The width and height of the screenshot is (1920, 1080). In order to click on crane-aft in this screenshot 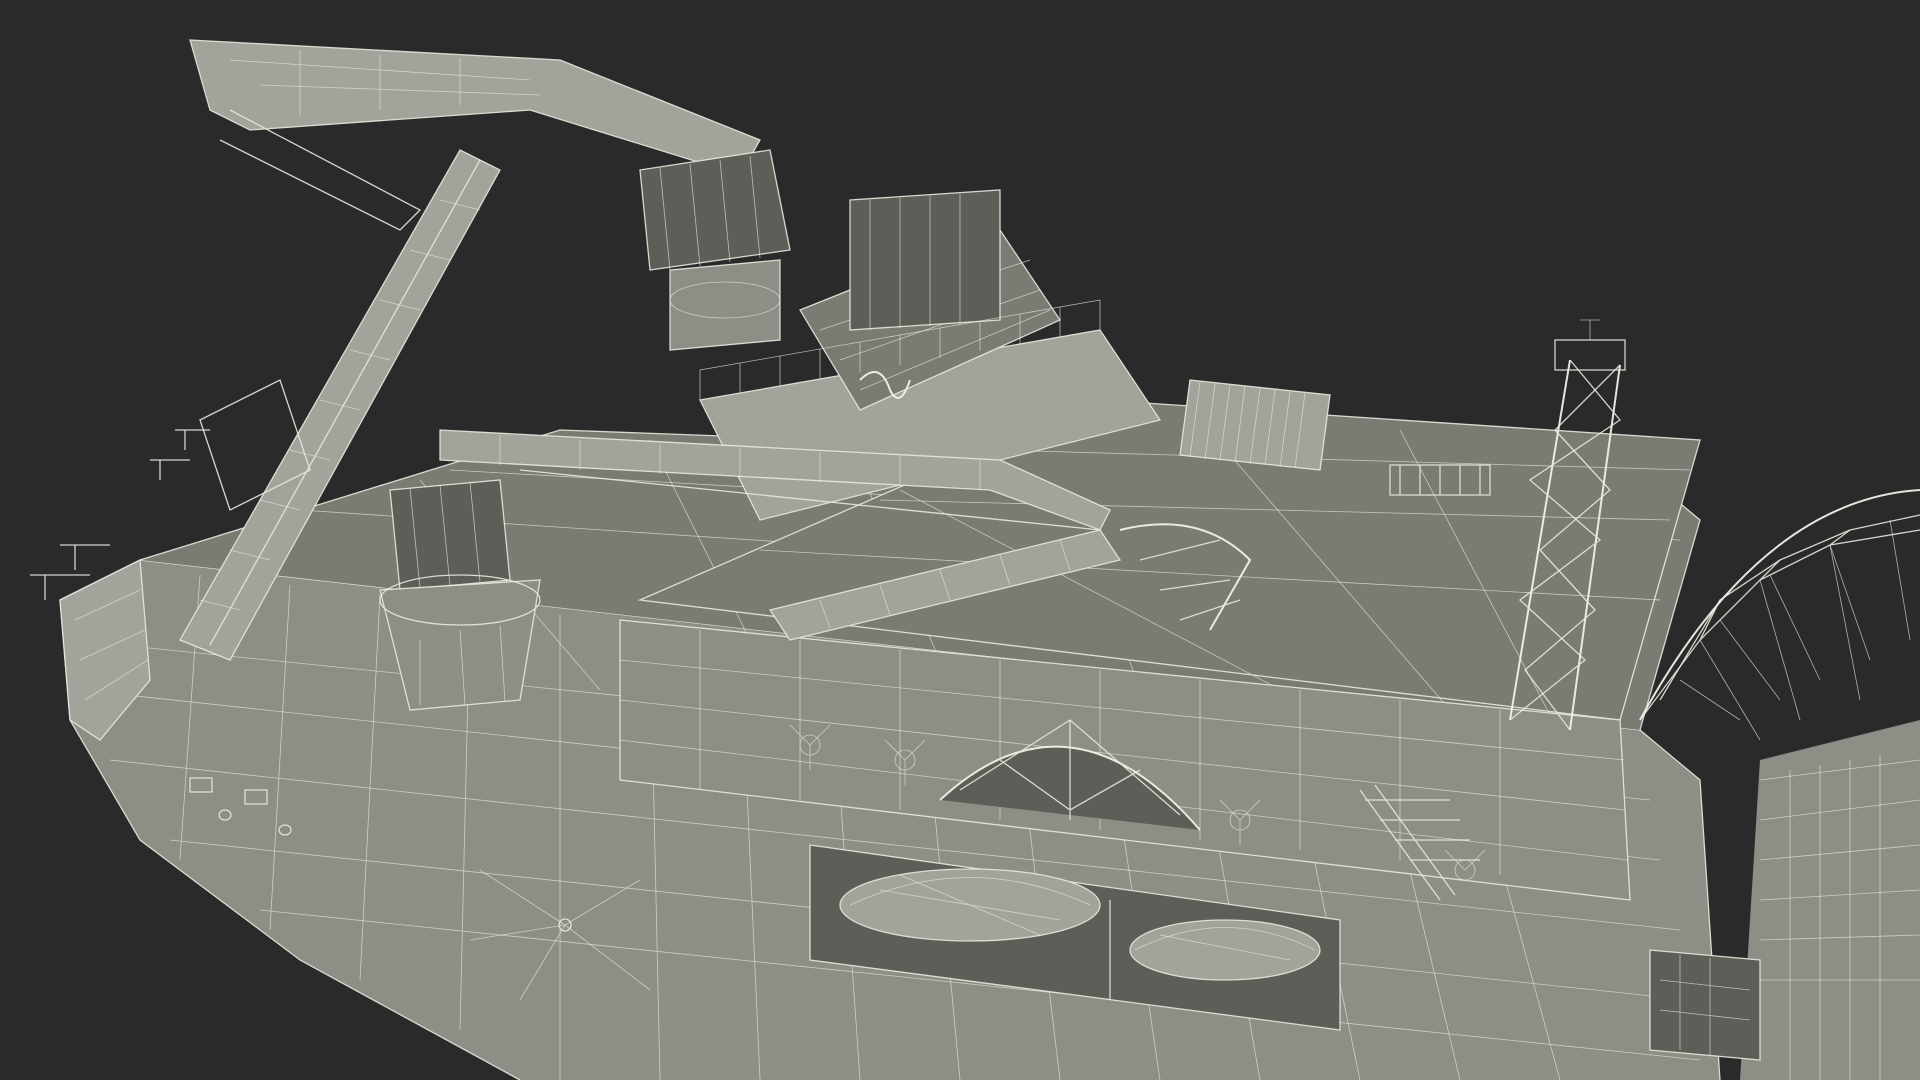, I will do `click(490, 195)`.